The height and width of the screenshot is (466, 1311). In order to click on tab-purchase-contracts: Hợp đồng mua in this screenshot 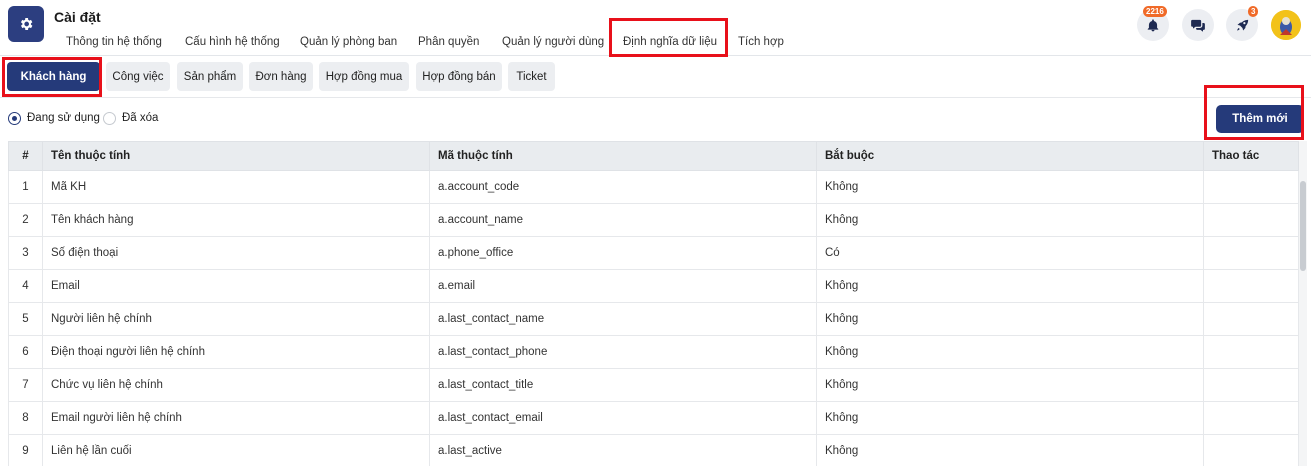, I will do `click(364, 76)`.